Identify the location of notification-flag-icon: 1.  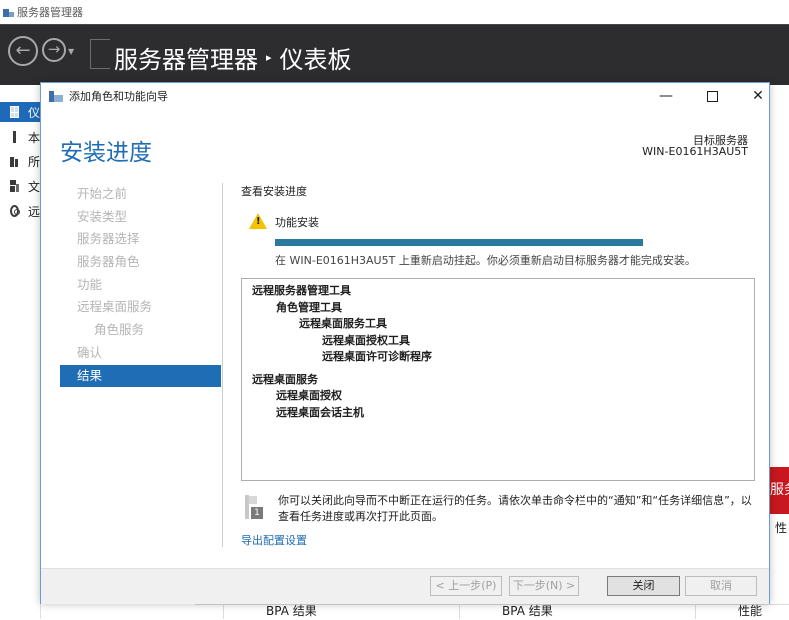
(254, 507).